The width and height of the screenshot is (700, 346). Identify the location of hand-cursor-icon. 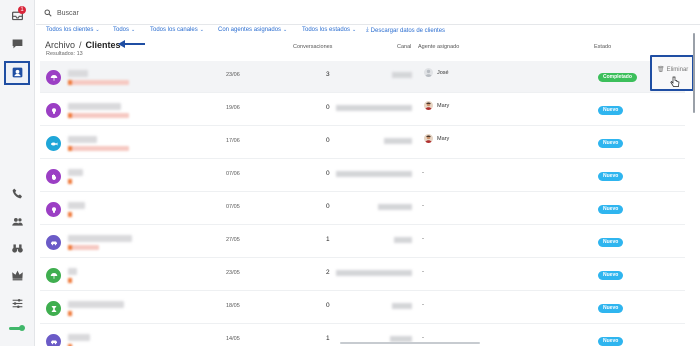
(675, 81).